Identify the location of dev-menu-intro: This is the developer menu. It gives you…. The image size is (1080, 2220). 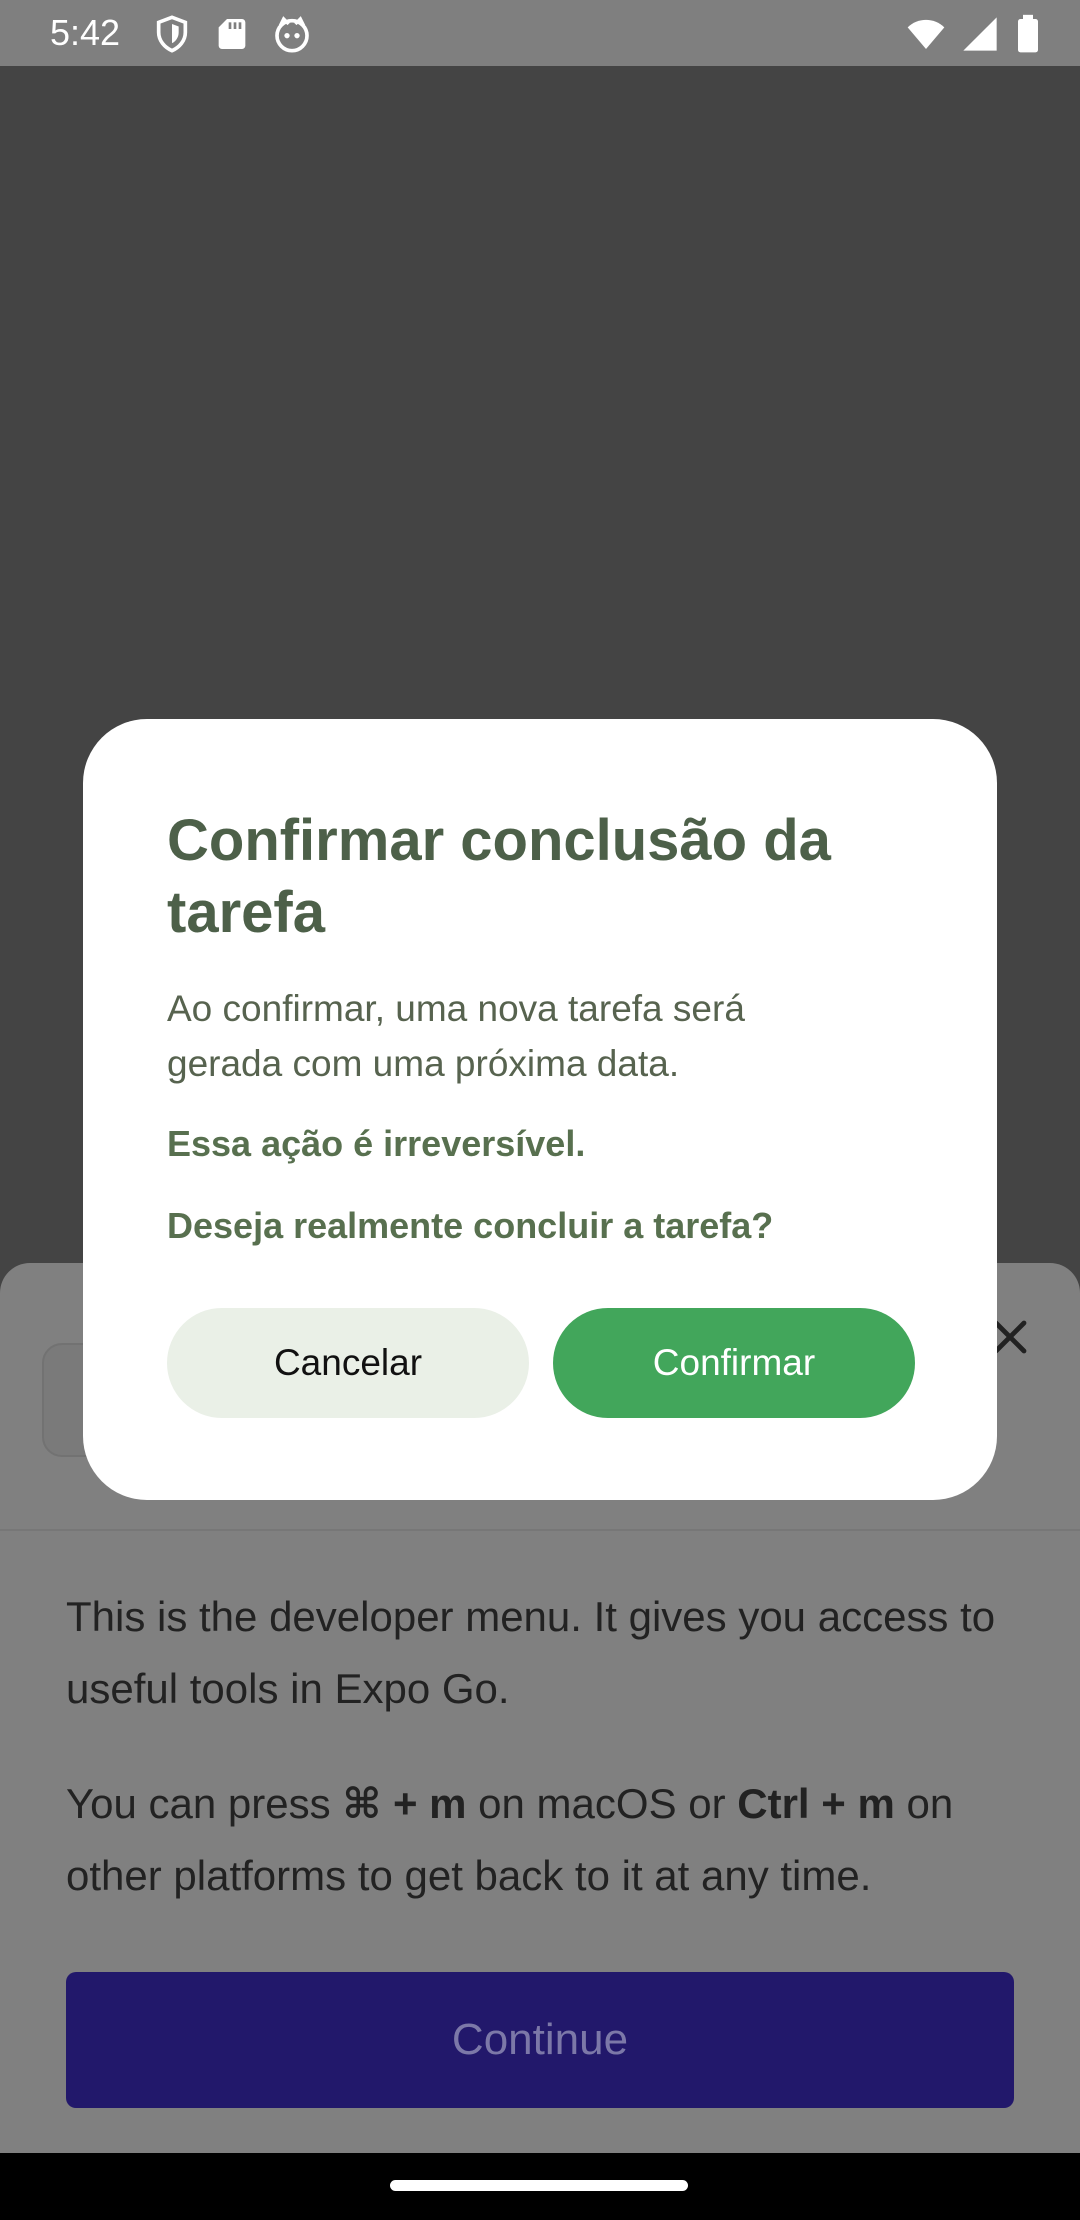
(531, 1652).